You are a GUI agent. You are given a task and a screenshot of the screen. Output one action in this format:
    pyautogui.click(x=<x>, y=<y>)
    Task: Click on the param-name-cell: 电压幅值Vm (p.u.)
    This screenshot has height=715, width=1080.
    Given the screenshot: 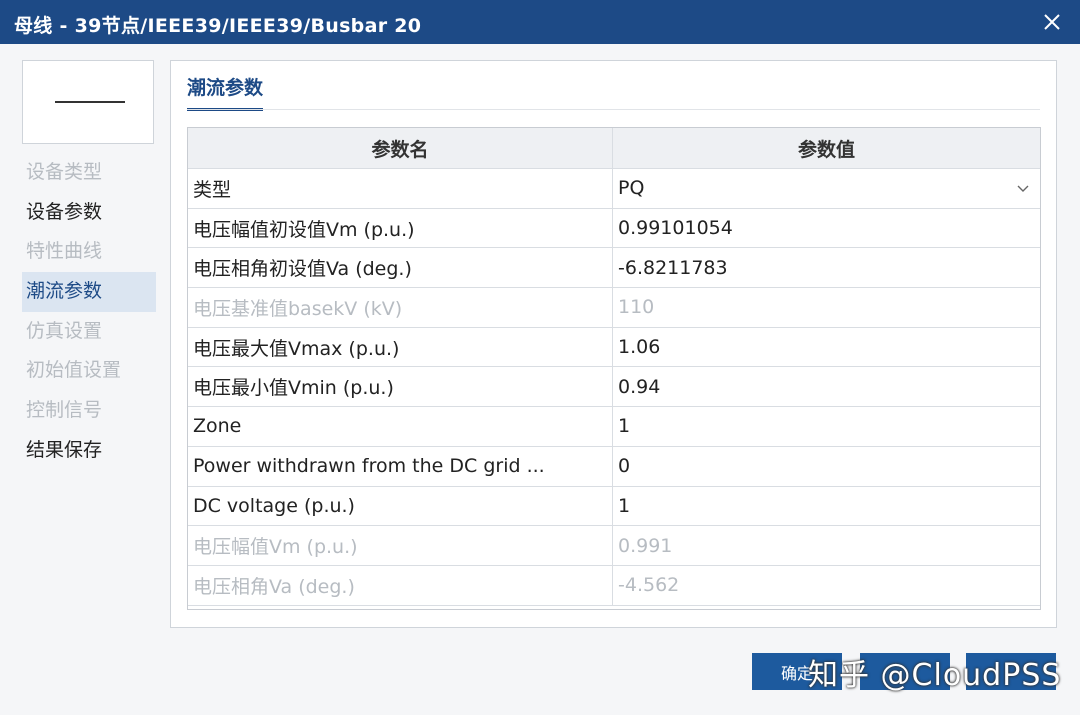 What is the action you would take?
    pyautogui.click(x=400, y=545)
    